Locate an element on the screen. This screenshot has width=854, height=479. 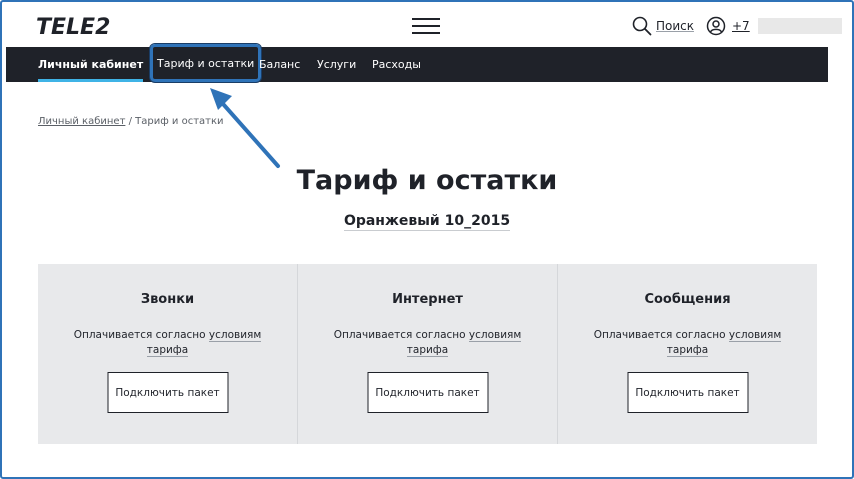
breadcrumb-current: Тариф и остатки is located at coordinates (179, 121).